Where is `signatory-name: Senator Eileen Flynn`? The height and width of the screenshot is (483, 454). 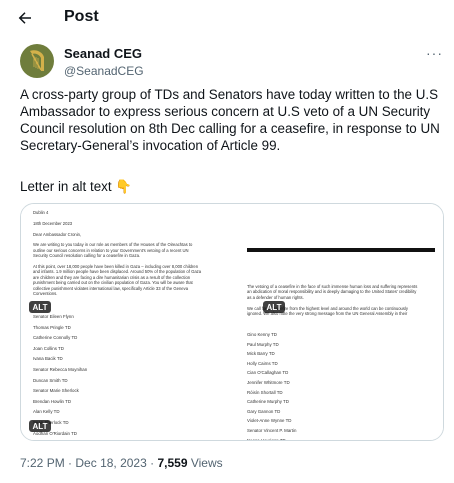
signatory-name: Senator Eileen Flynn is located at coordinates (53, 316).